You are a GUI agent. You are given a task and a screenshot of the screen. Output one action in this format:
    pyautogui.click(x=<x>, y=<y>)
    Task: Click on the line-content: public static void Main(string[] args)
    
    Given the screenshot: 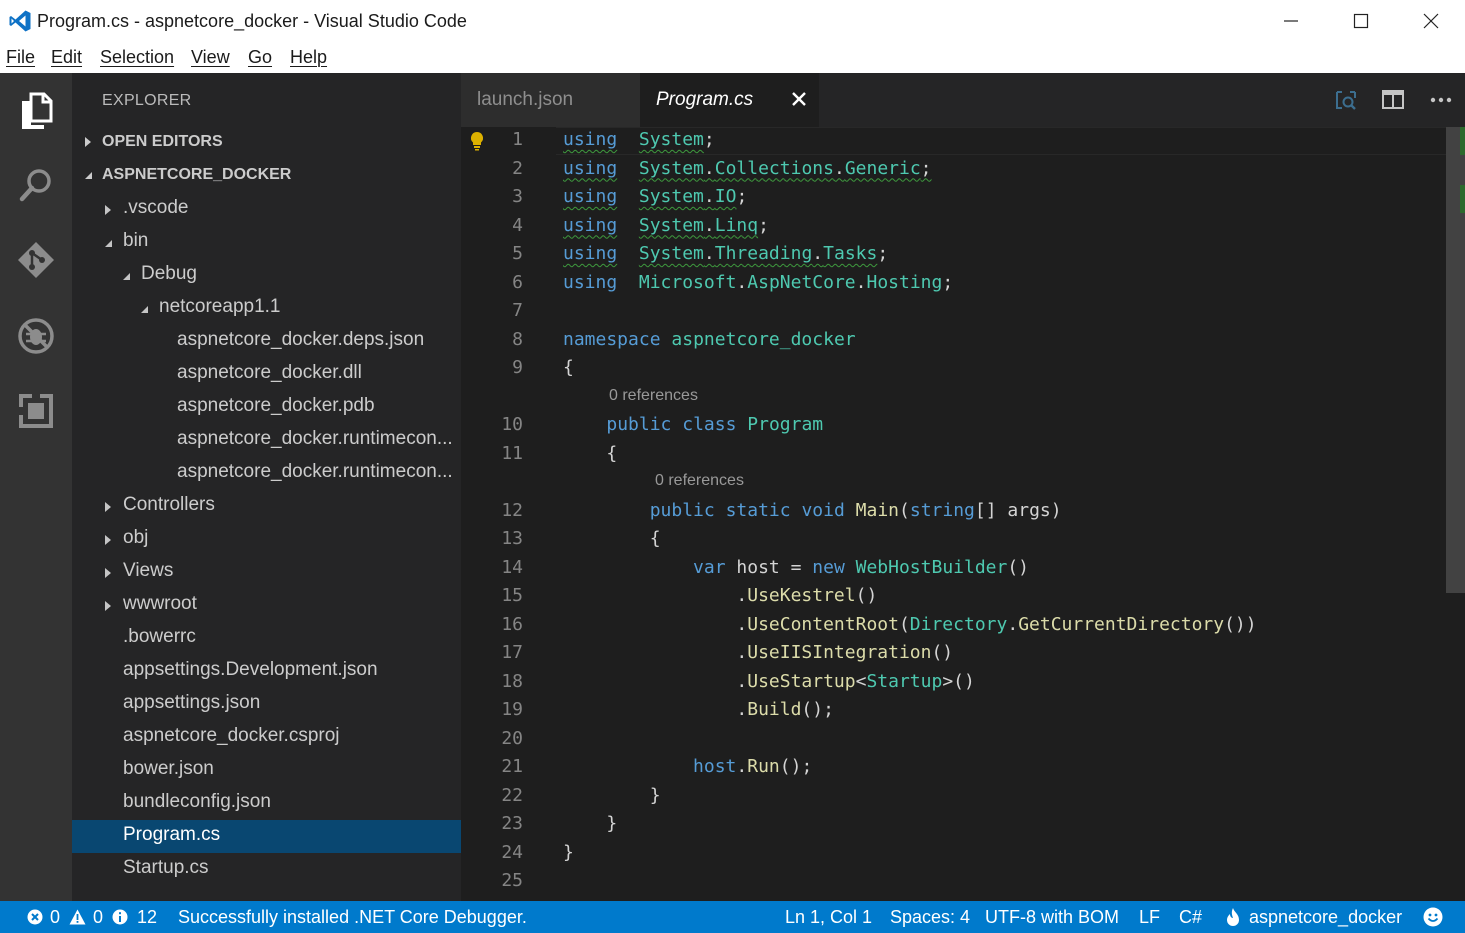 What is the action you would take?
    pyautogui.click(x=812, y=510)
    